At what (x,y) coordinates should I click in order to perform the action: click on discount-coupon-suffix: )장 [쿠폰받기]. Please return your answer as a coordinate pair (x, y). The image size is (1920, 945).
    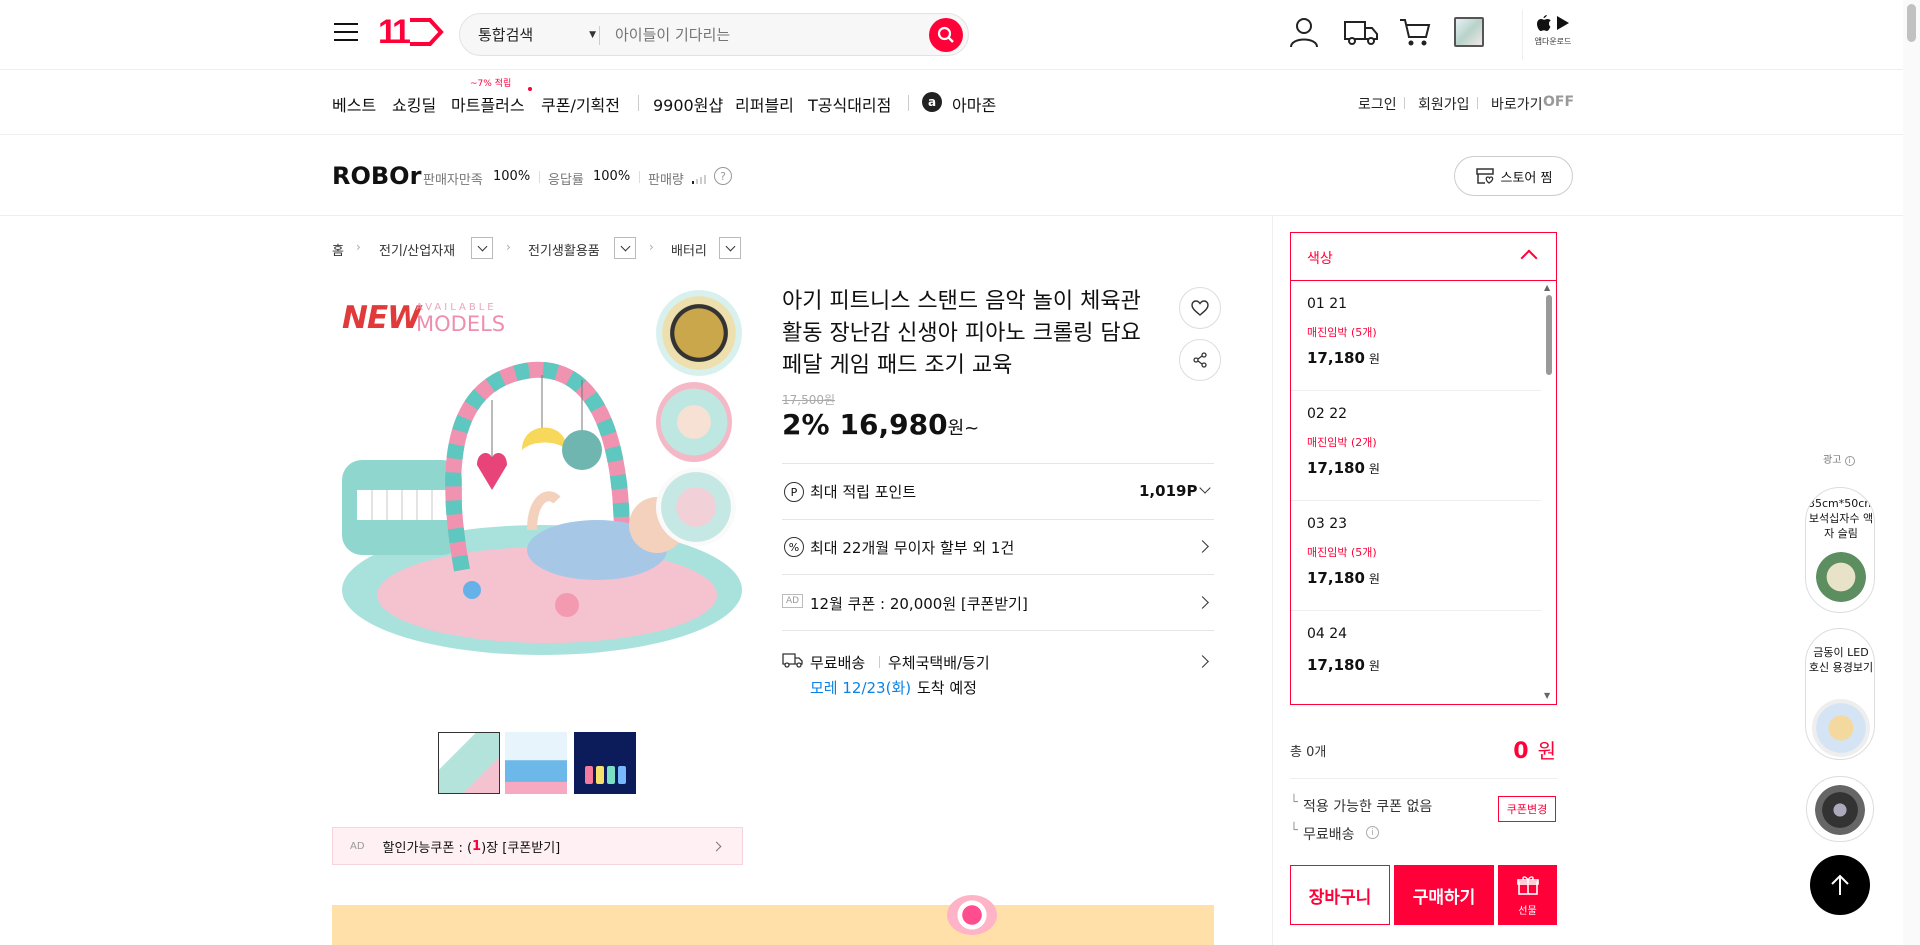
    Looking at the image, I should click on (521, 848).